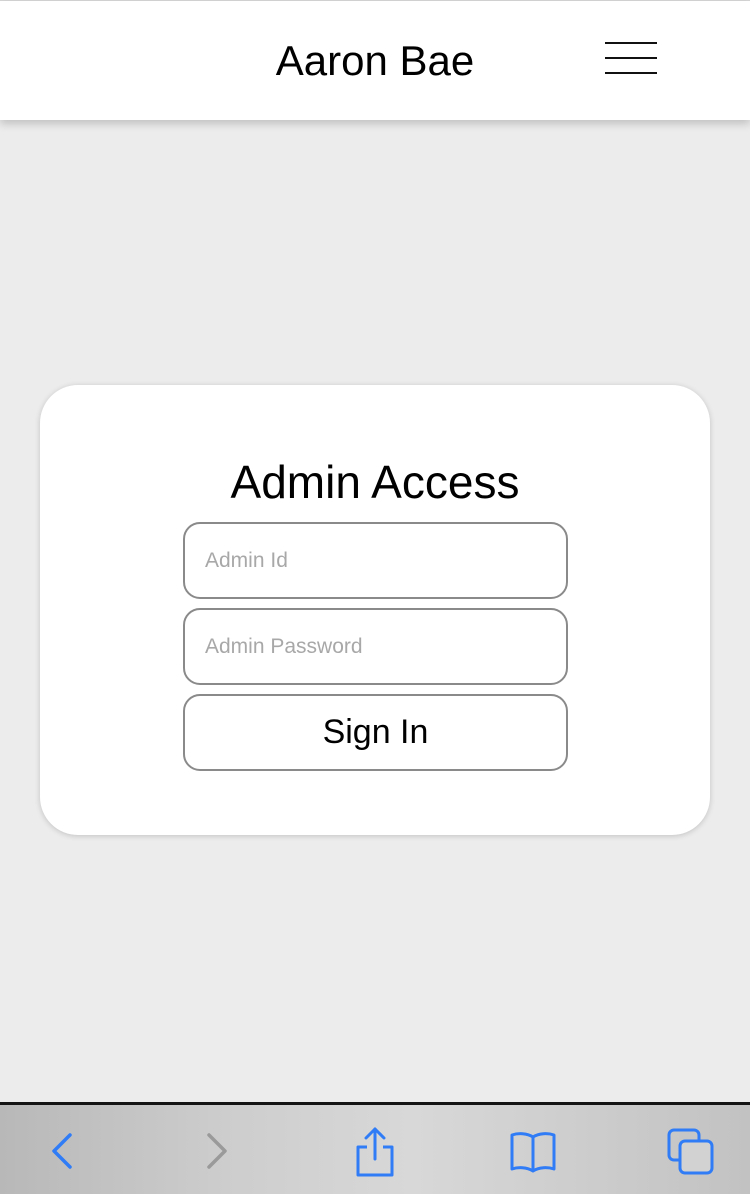 The image size is (750, 1194). Describe the element at coordinates (375, 560) in the screenshot. I see `admin-id-input` at that location.